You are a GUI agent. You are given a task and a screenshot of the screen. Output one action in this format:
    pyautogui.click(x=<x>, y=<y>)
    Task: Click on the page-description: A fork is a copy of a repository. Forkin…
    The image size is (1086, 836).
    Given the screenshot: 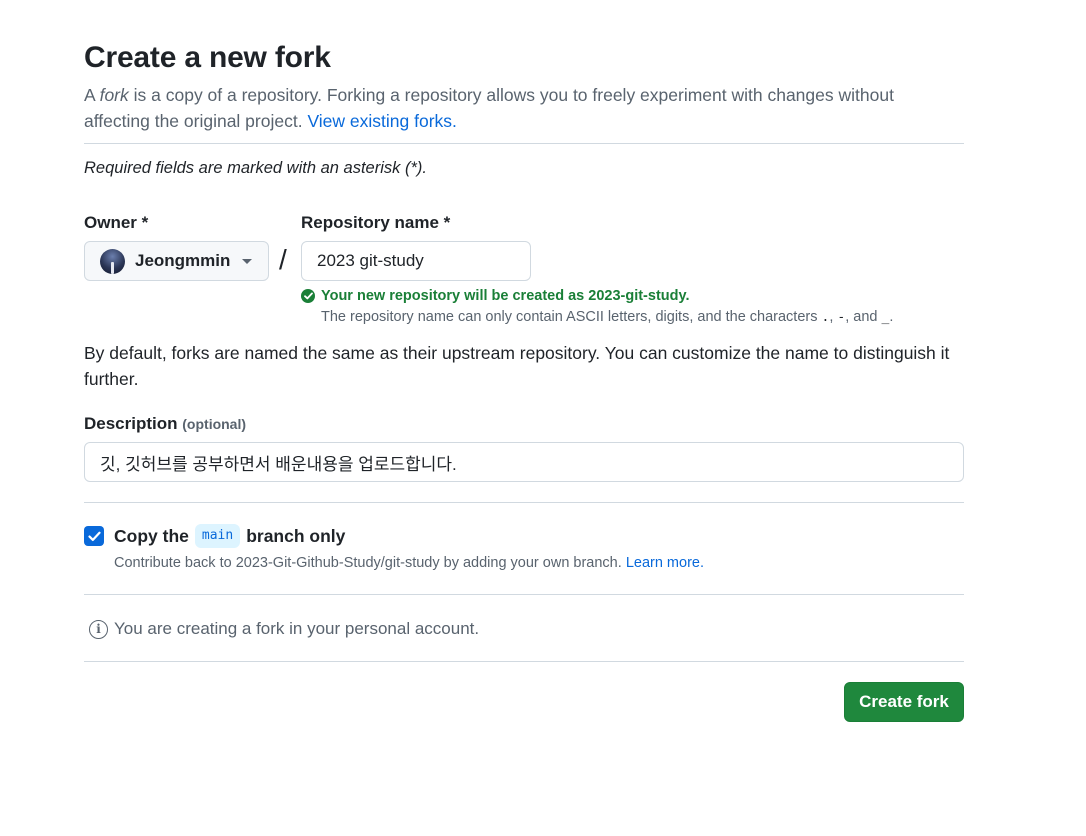 What is the action you would take?
    pyautogui.click(x=519, y=108)
    